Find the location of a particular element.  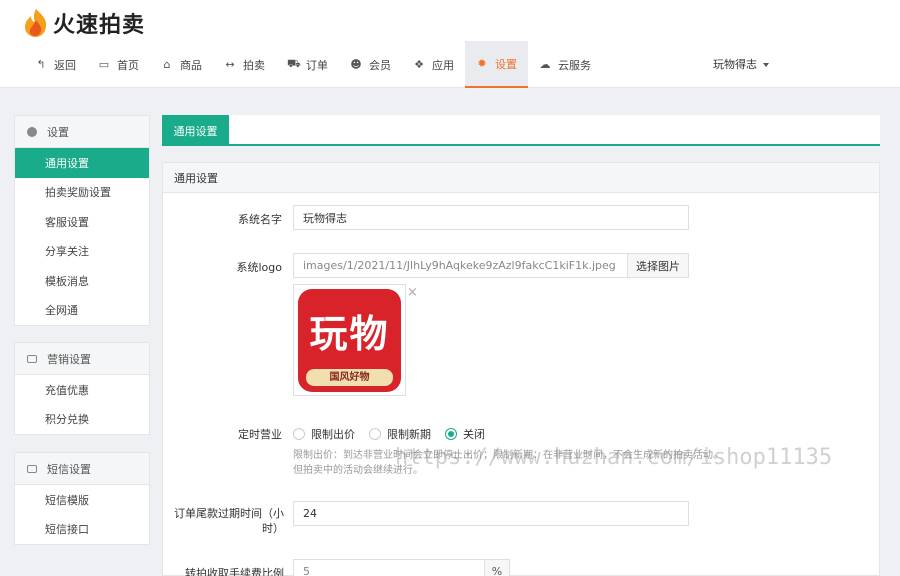

sidebar-group-title: 设置 is located at coordinates (58, 132).